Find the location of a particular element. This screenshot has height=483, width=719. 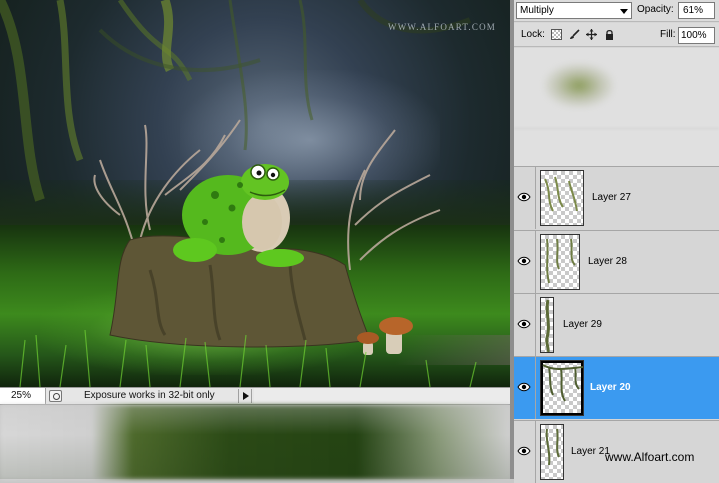

opacity-label: Opacity: is located at coordinates (655, 9).